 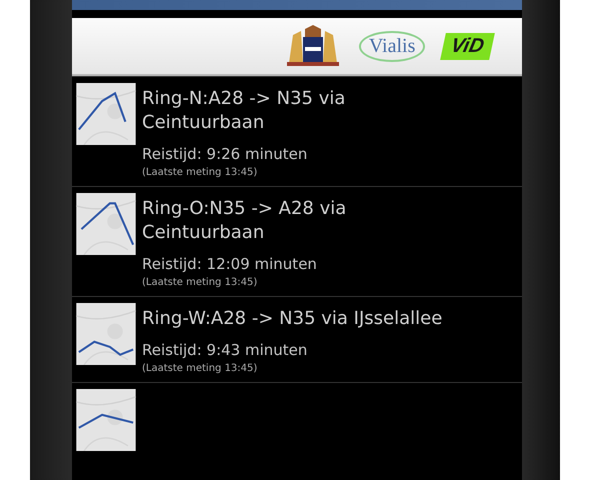 I want to click on route-title: Ring-O:N35 -> A28 via Ceintuurbaan, so click(x=244, y=221).